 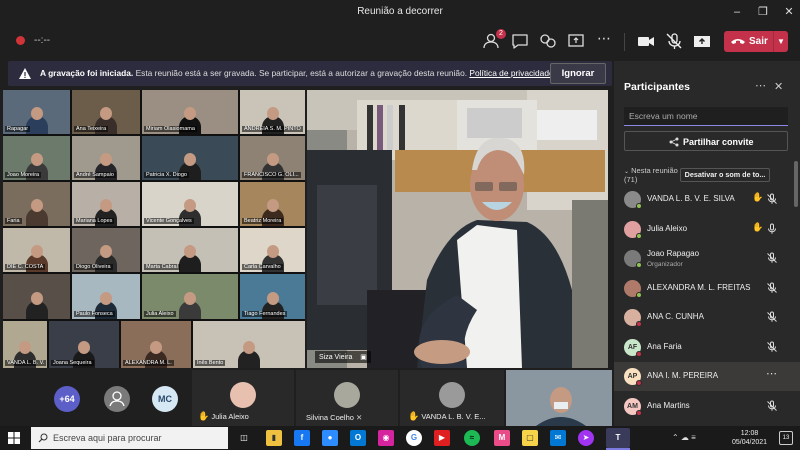 I want to click on more-participants-button: +64, so click(x=67, y=399).